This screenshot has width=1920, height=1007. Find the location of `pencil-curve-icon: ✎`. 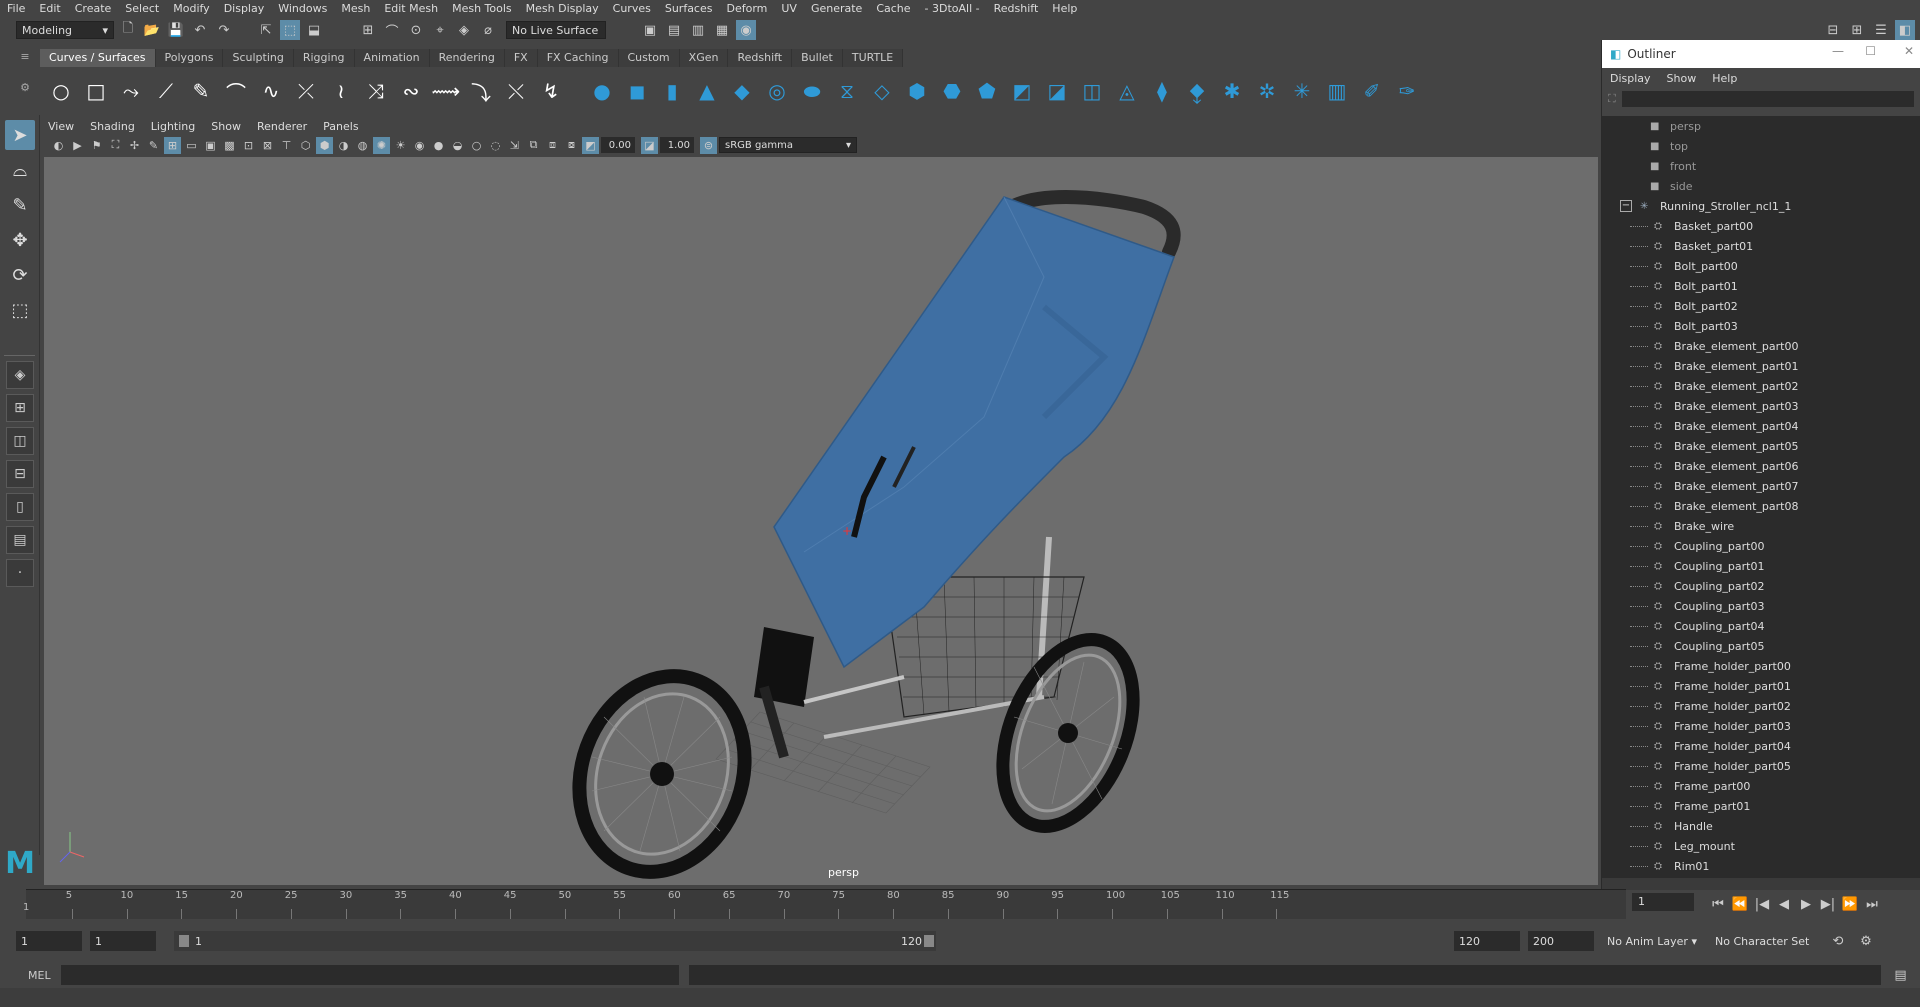

pencil-curve-icon: ✎ is located at coordinates (201, 91).